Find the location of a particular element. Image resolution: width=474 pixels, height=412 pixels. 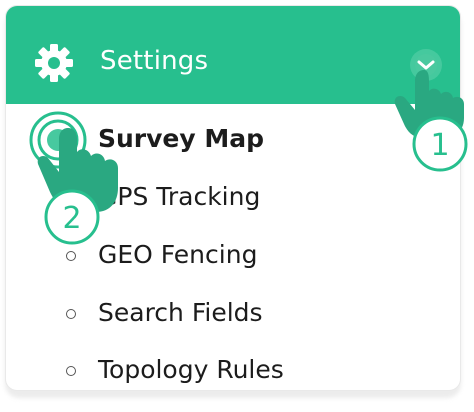

menu-item-search-fields: Search Fields is located at coordinates (233, 313).